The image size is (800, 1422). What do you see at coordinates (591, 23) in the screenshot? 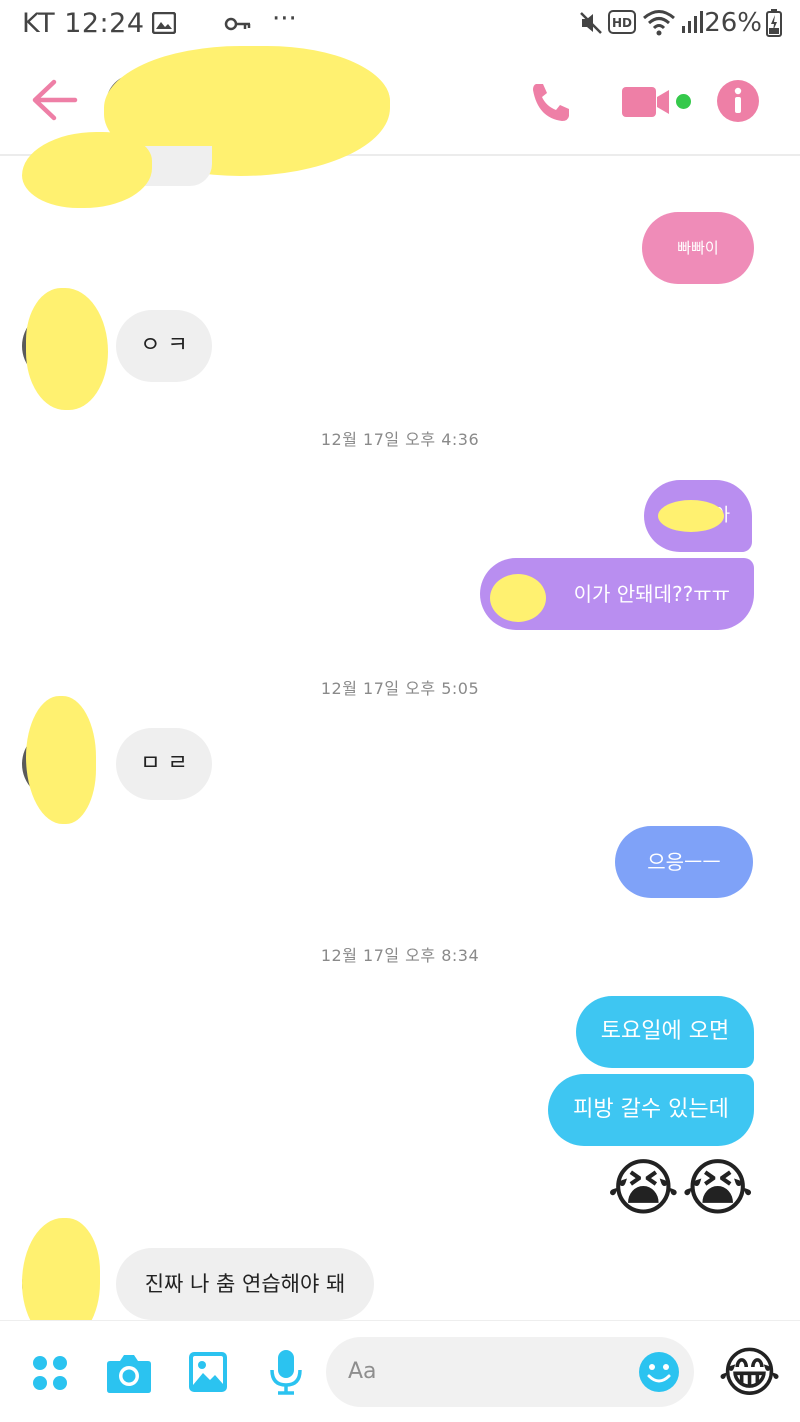
I see `mute-icon` at bounding box center [591, 23].